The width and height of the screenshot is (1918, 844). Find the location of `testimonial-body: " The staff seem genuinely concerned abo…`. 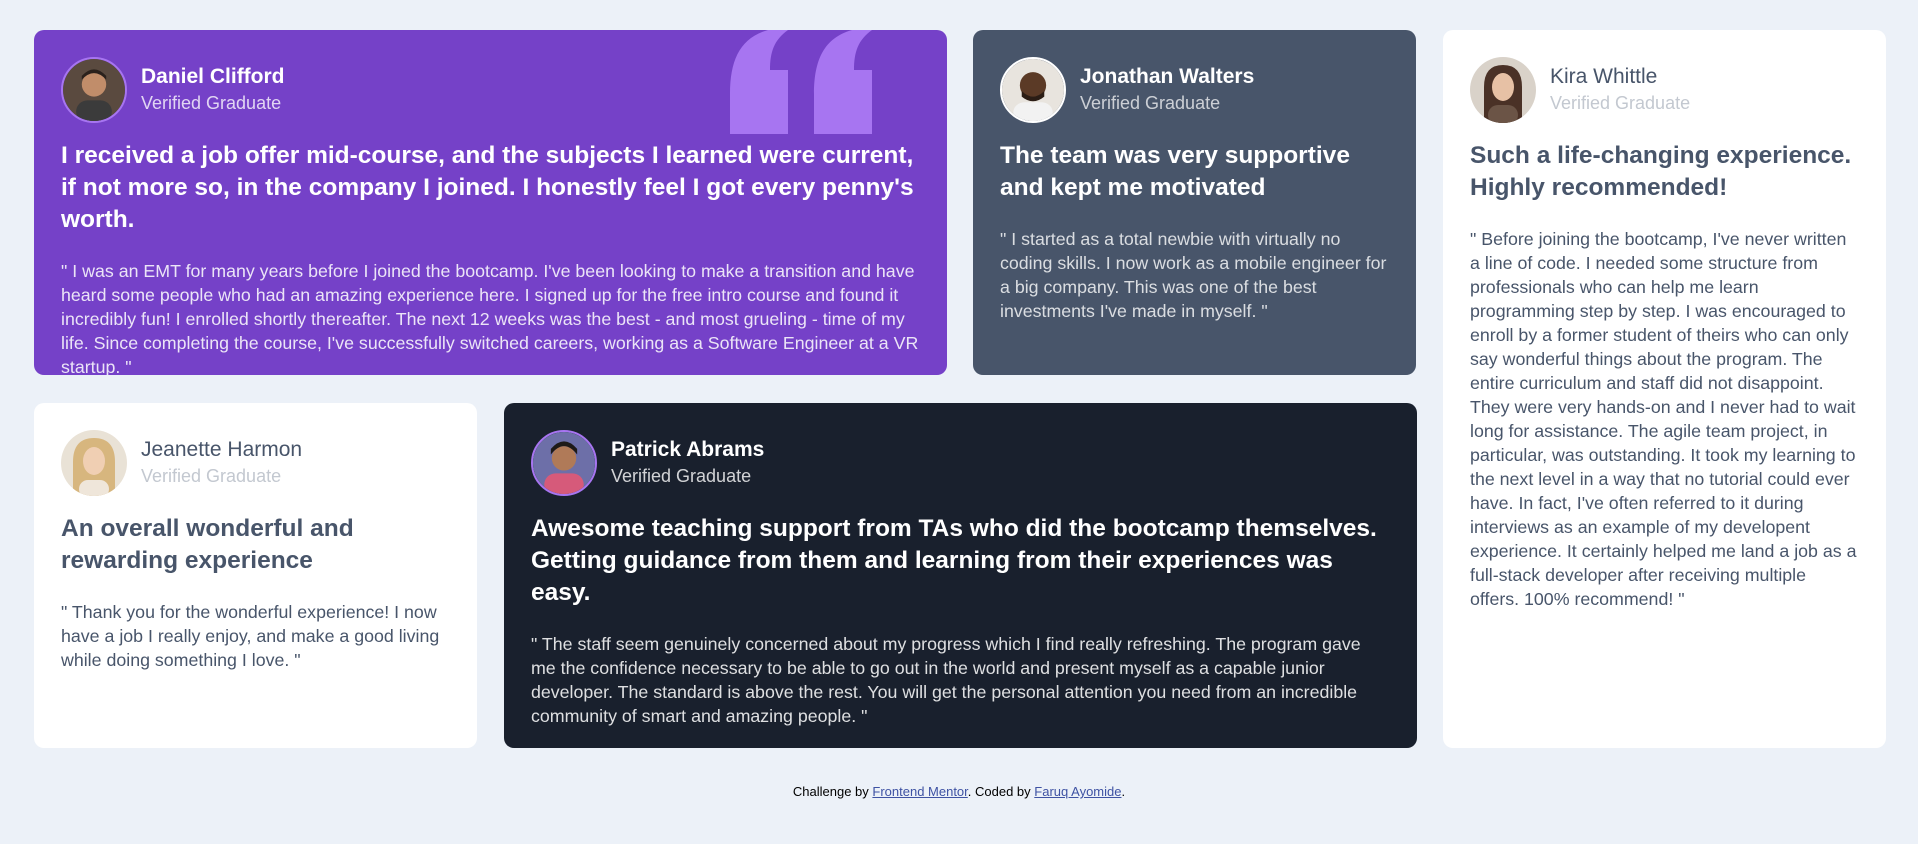

testimonial-body: " The staff seem genuinely concerned abo… is located at coordinates (946, 680).